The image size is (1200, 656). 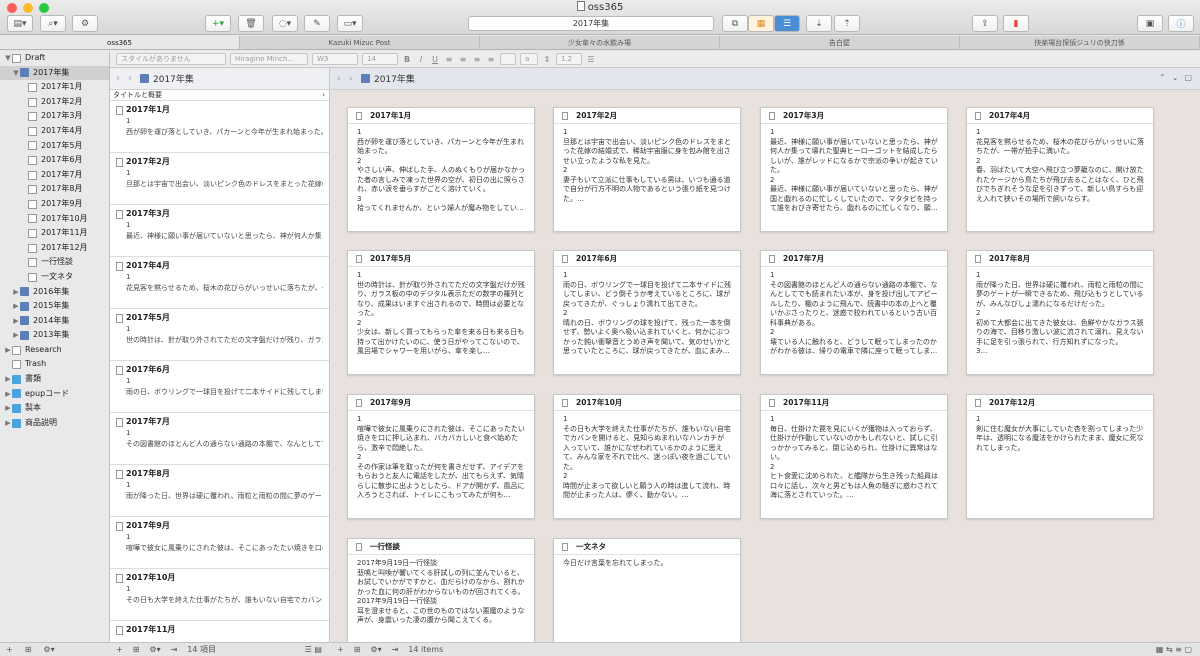 What do you see at coordinates (54, 87) in the screenshot?
I see `binder-item-doc: 2017年1月` at bounding box center [54, 87].